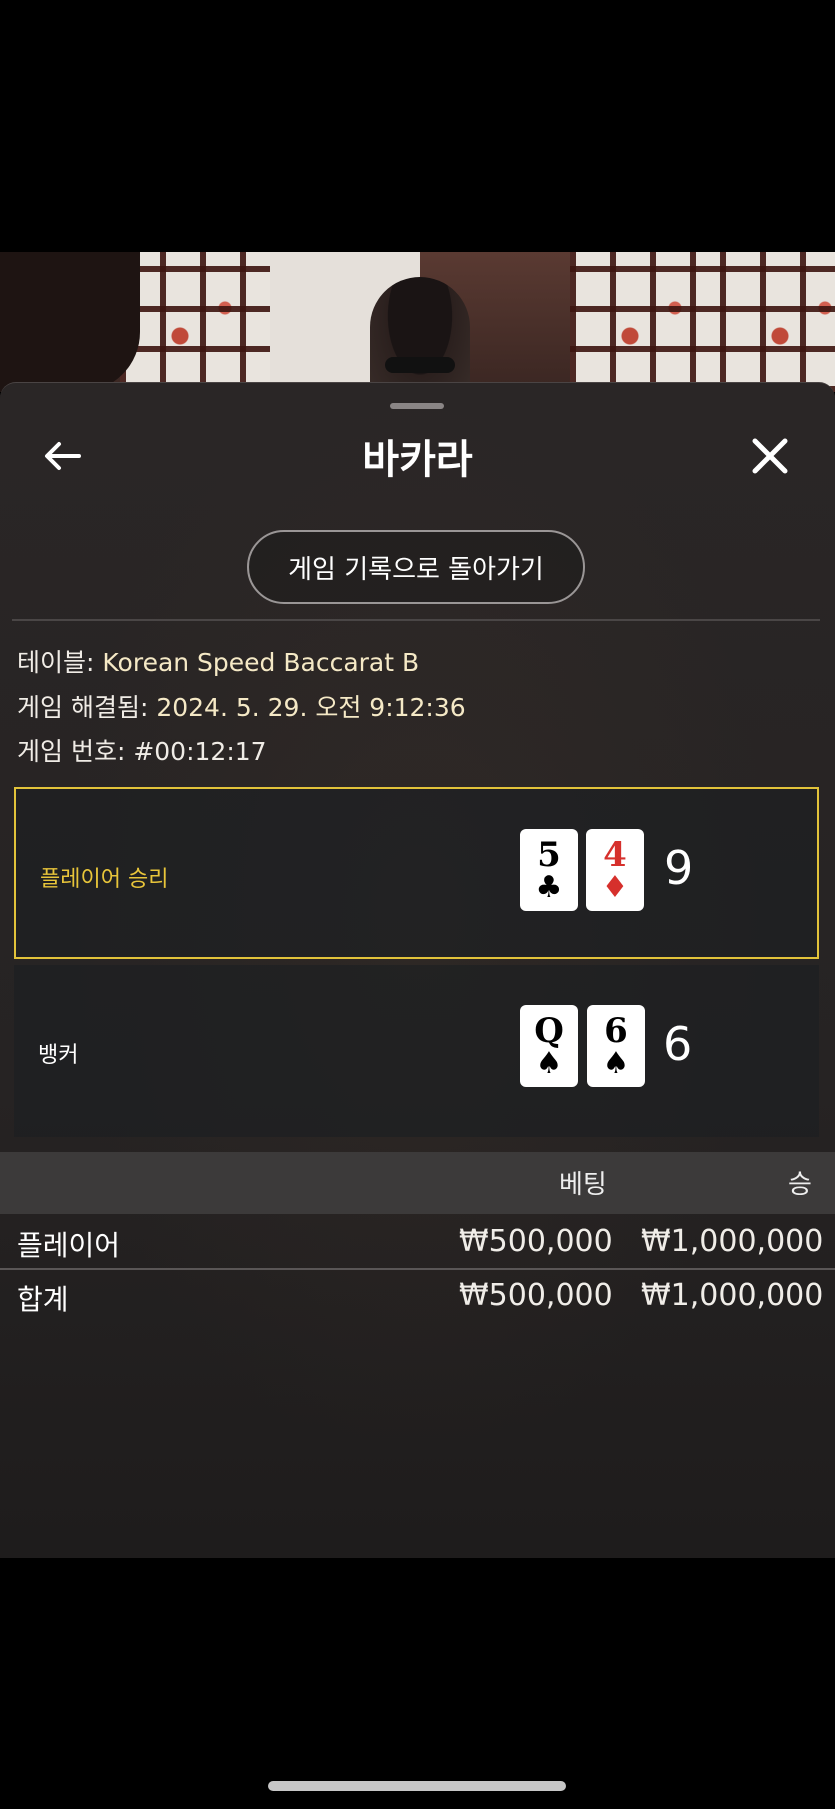  What do you see at coordinates (616, 1031) in the screenshot?
I see `card-rank: 6` at bounding box center [616, 1031].